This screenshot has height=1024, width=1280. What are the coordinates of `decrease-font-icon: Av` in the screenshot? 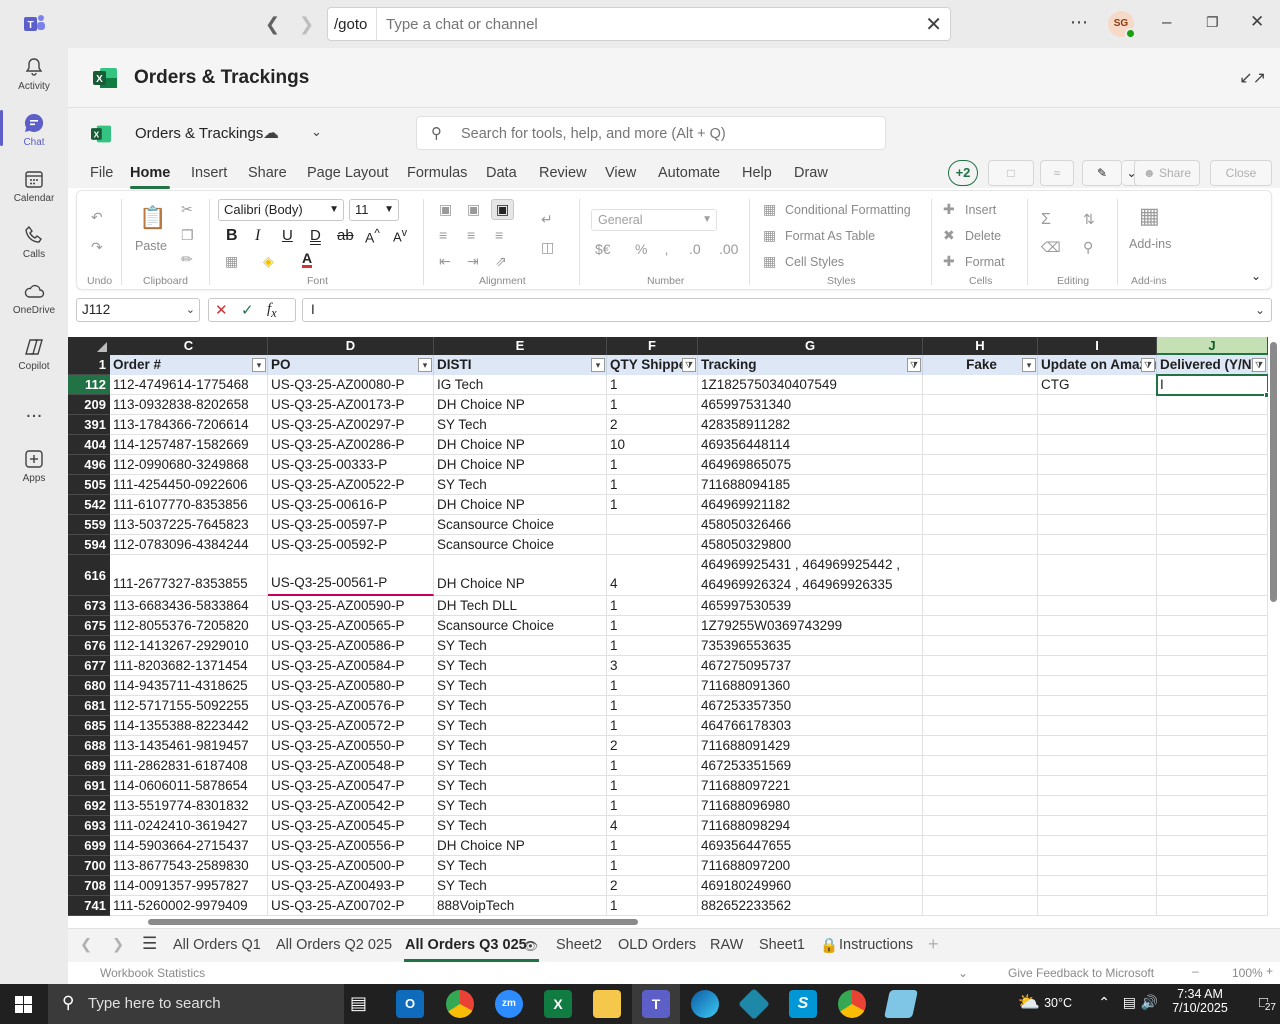 It's located at (400, 235).